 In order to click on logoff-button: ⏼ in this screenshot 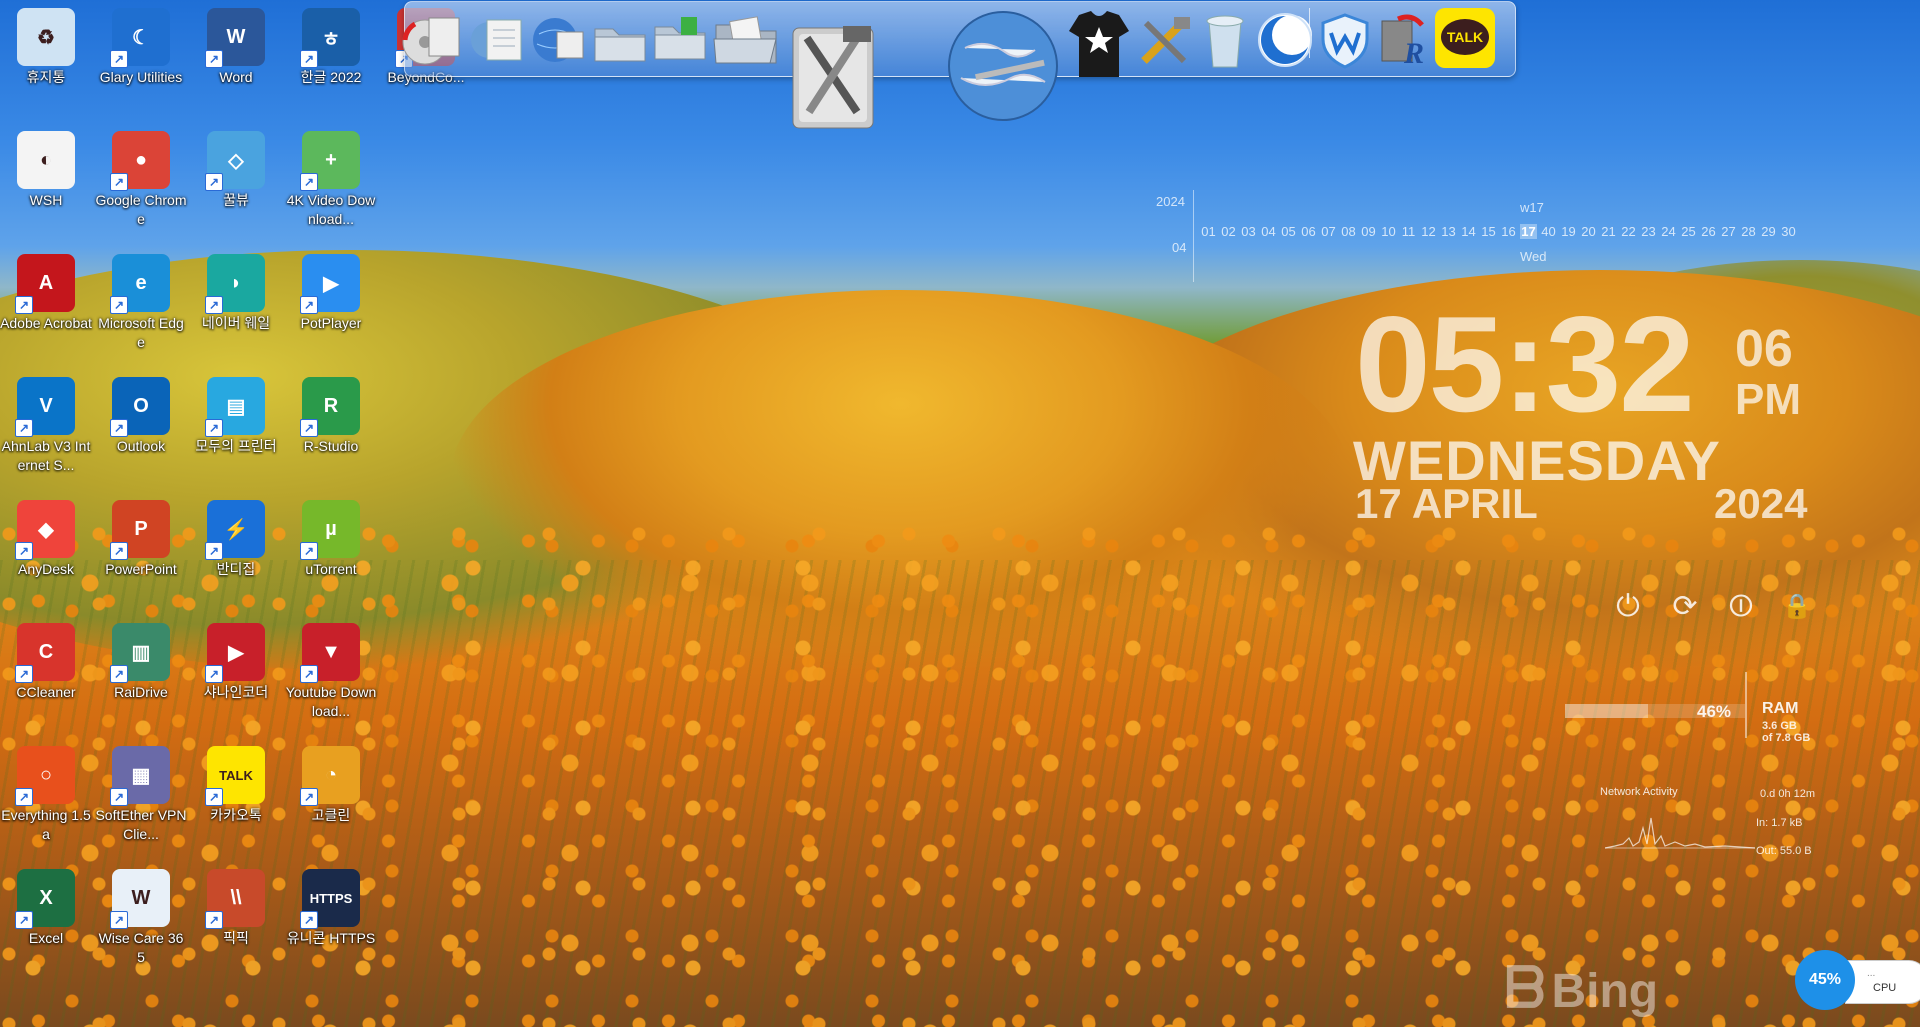, I will do `click(1741, 607)`.